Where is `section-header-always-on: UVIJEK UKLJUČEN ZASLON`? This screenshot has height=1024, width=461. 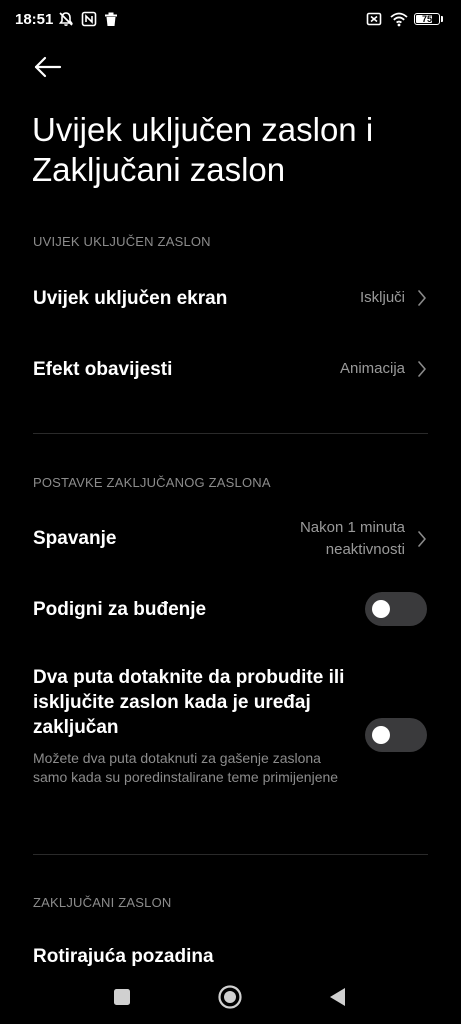 section-header-always-on: UVIJEK UKLJUČEN ZASLON is located at coordinates (122, 241).